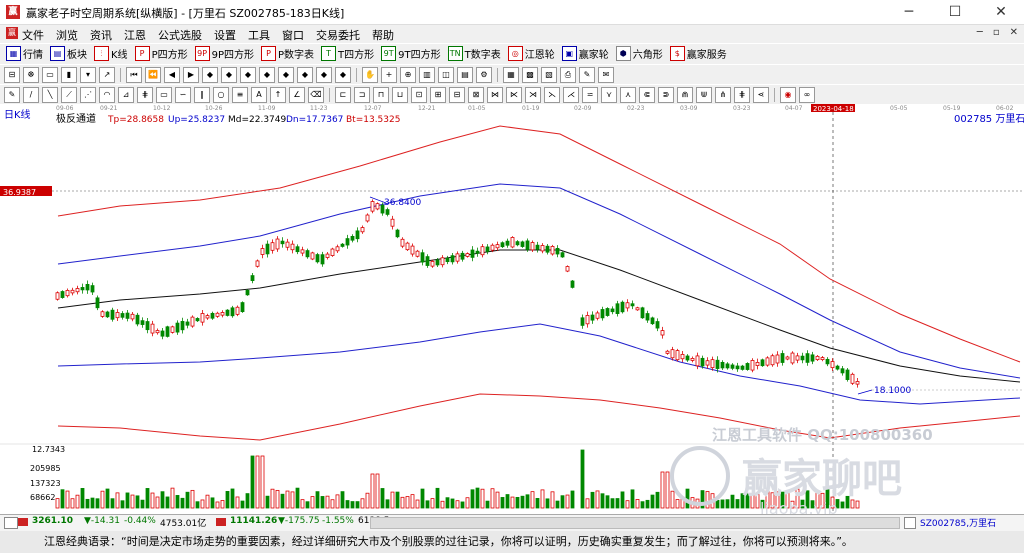 The image size is (1024, 553). What do you see at coordinates (191, 75) in the screenshot?
I see `right-arrow-icon: ▶` at bounding box center [191, 75].